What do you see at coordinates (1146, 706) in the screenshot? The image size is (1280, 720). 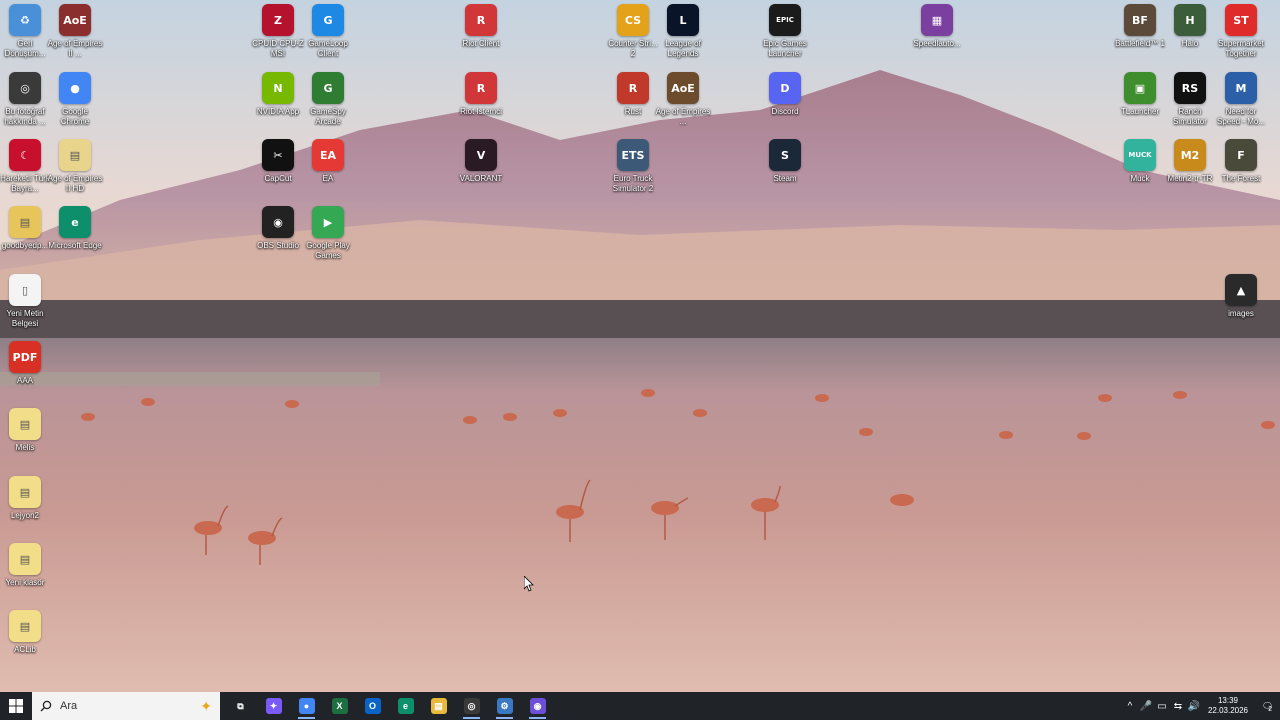 I see `tray-icon: 🎤` at bounding box center [1146, 706].